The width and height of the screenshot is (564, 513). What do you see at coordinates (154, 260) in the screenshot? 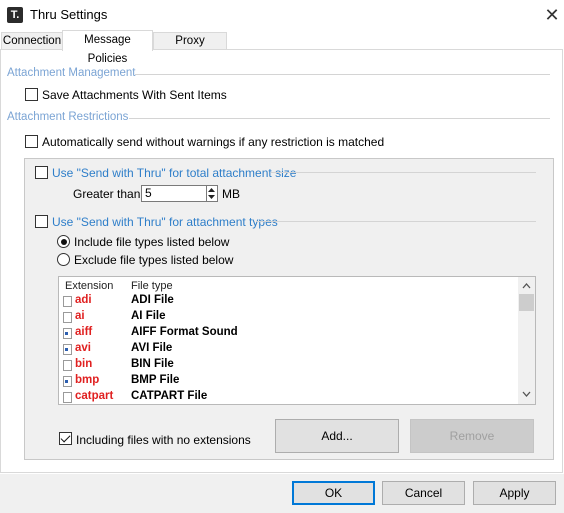
I see `exclude-label: Exclude file types listed below` at bounding box center [154, 260].